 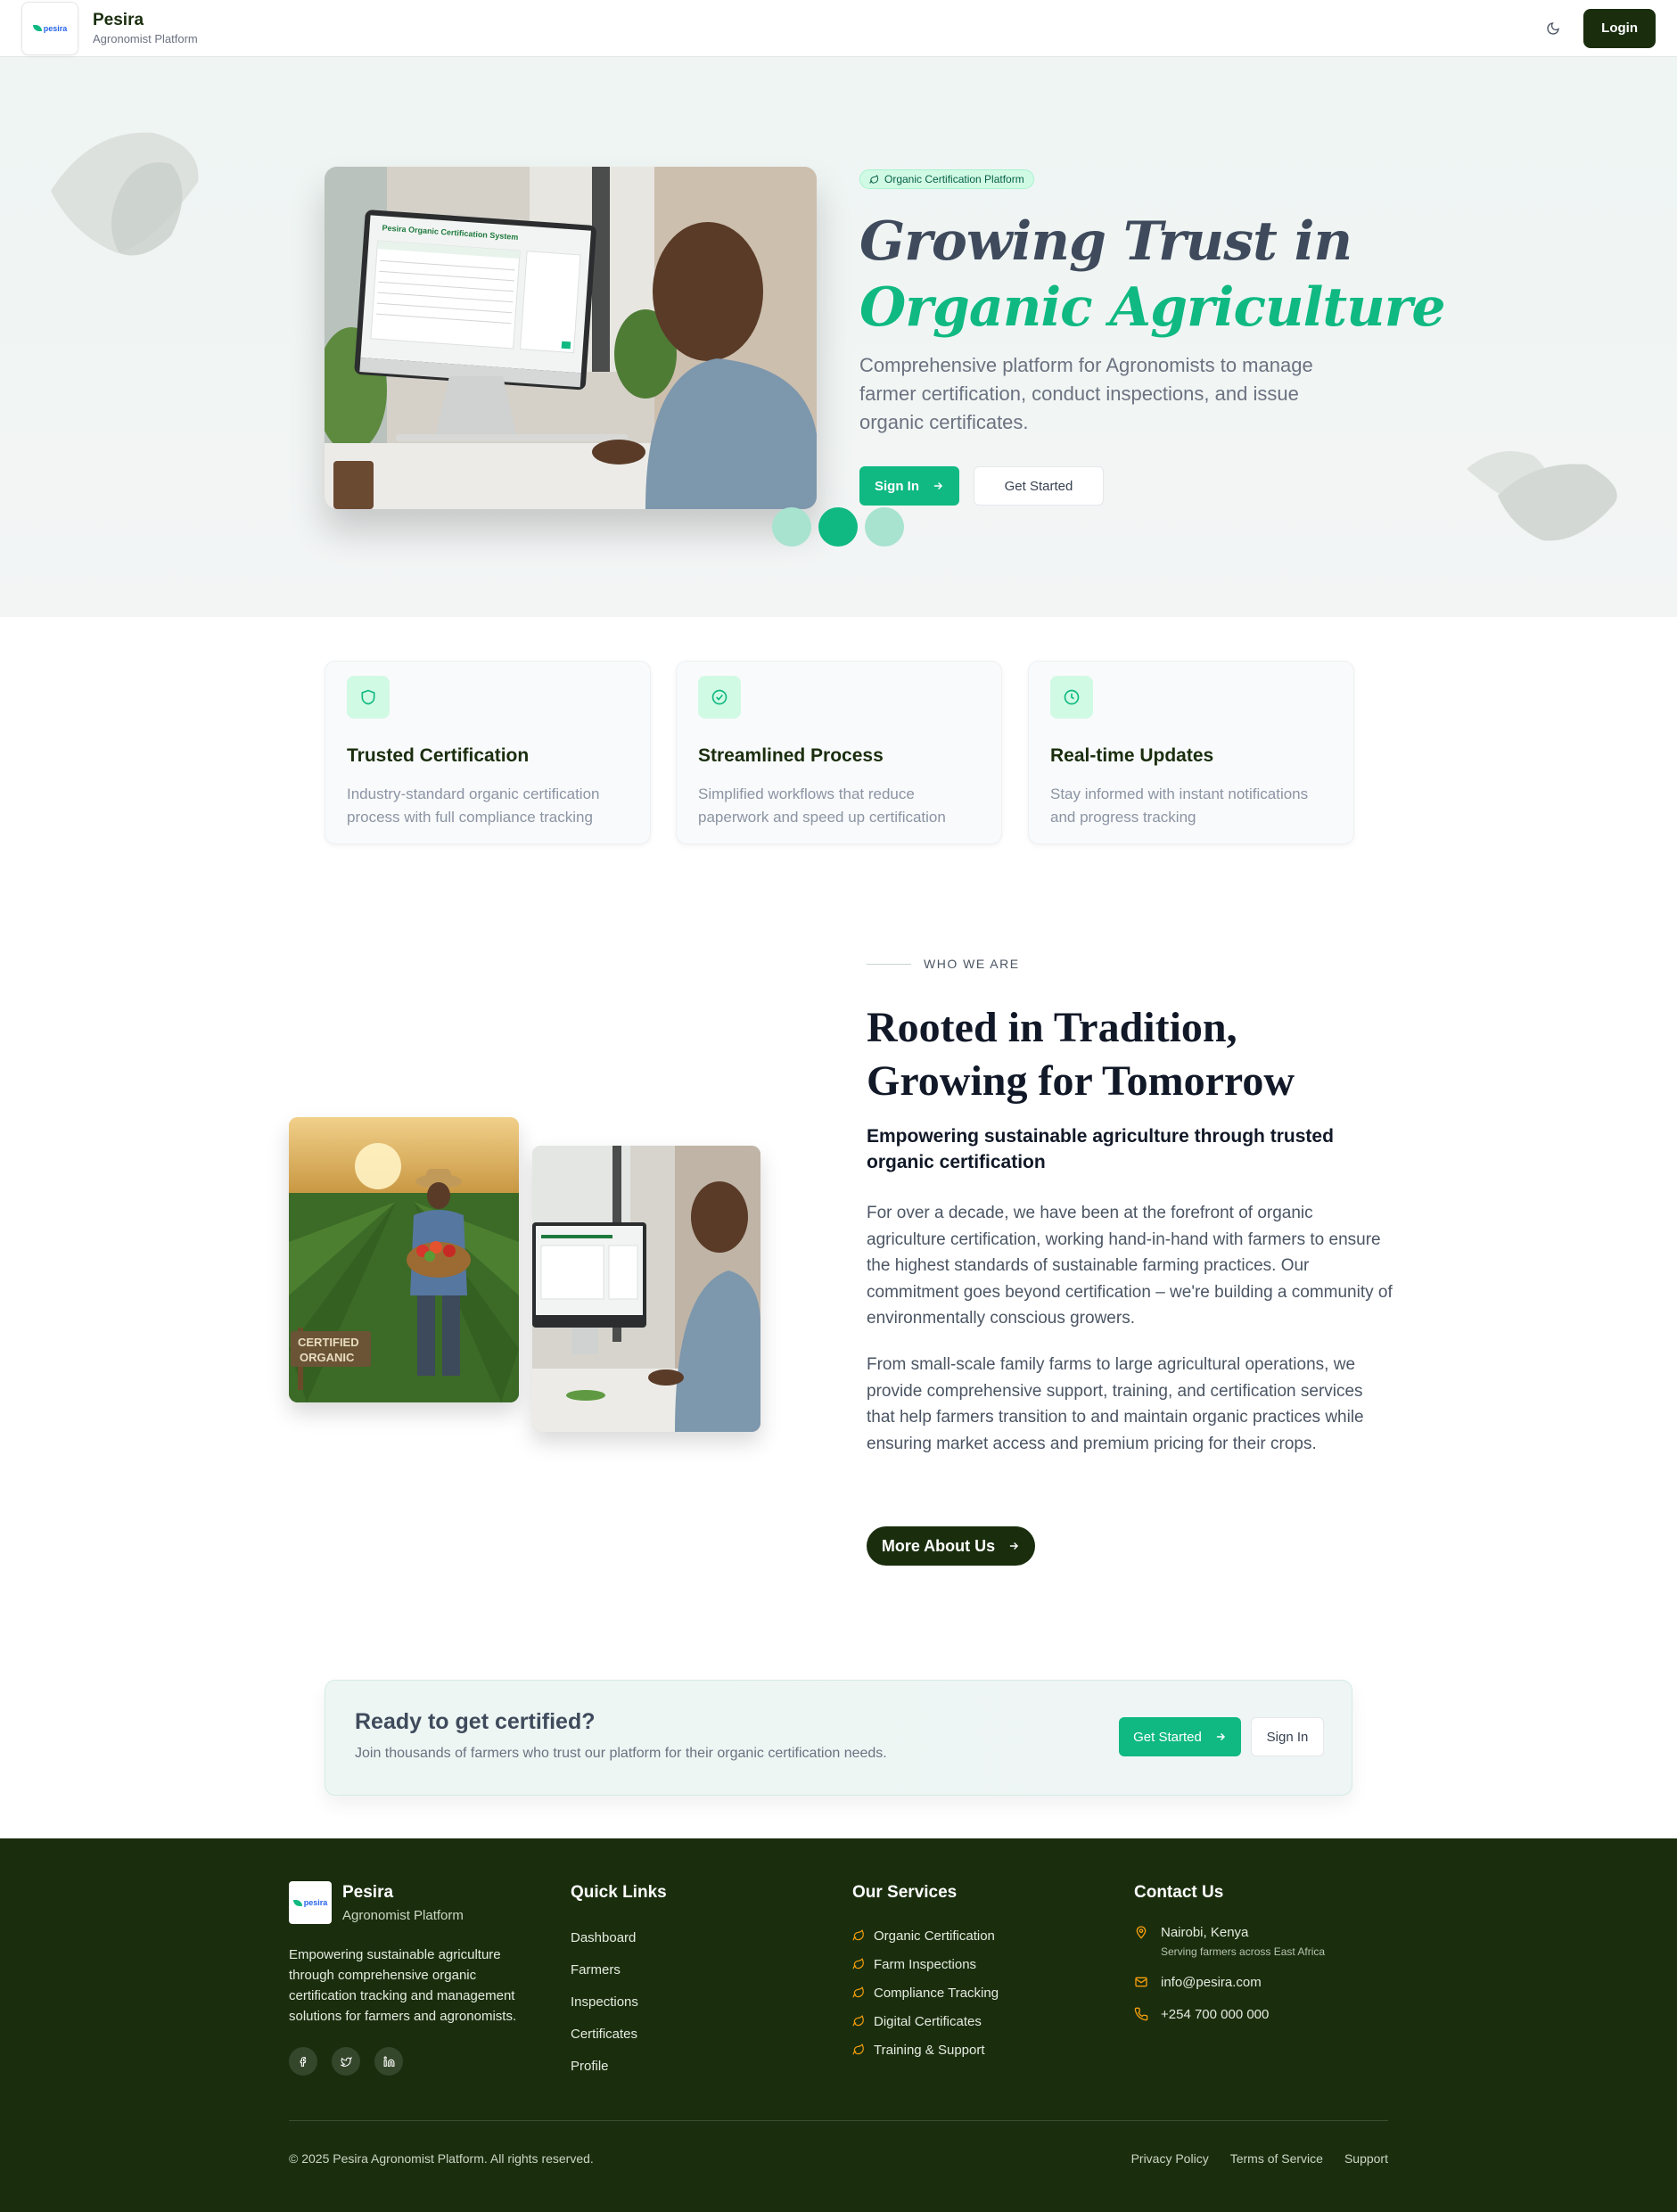 I want to click on platform-badge: Organic Certification Platform, so click(x=946, y=179).